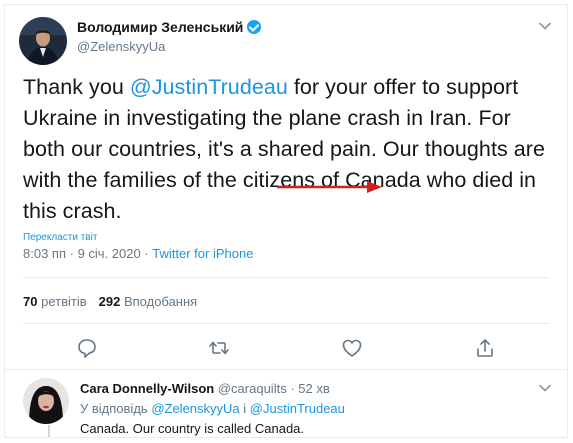 The height and width of the screenshot is (443, 573). What do you see at coordinates (195, 408) in the screenshot?
I see `reply-mention-1: @ZelenskyyUa` at bounding box center [195, 408].